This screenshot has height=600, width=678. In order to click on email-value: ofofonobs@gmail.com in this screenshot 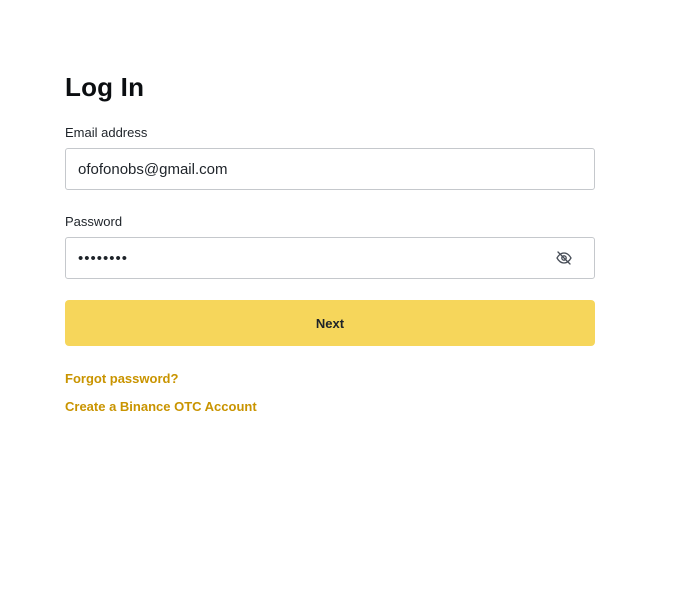, I will do `click(153, 169)`.